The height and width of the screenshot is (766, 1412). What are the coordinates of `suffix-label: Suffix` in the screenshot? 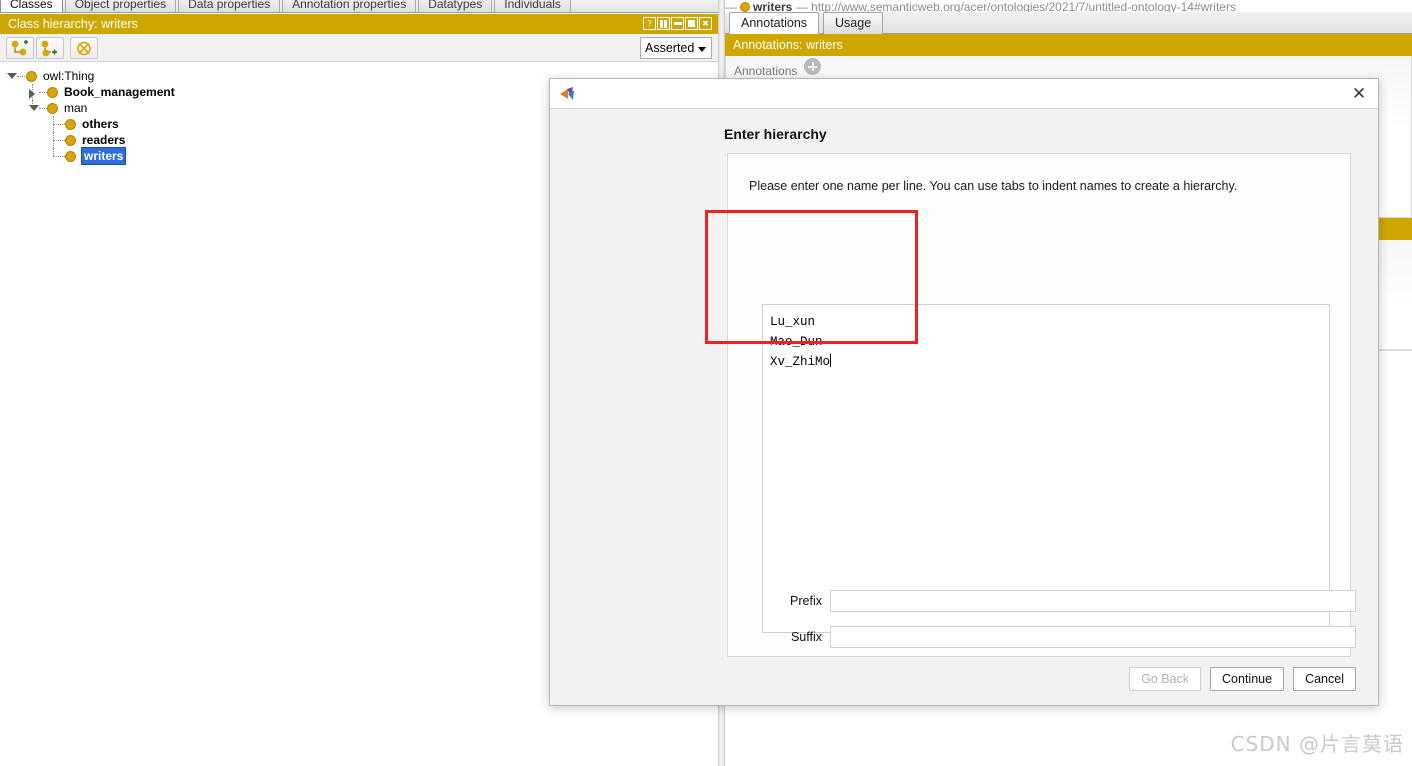 It's located at (806, 637).